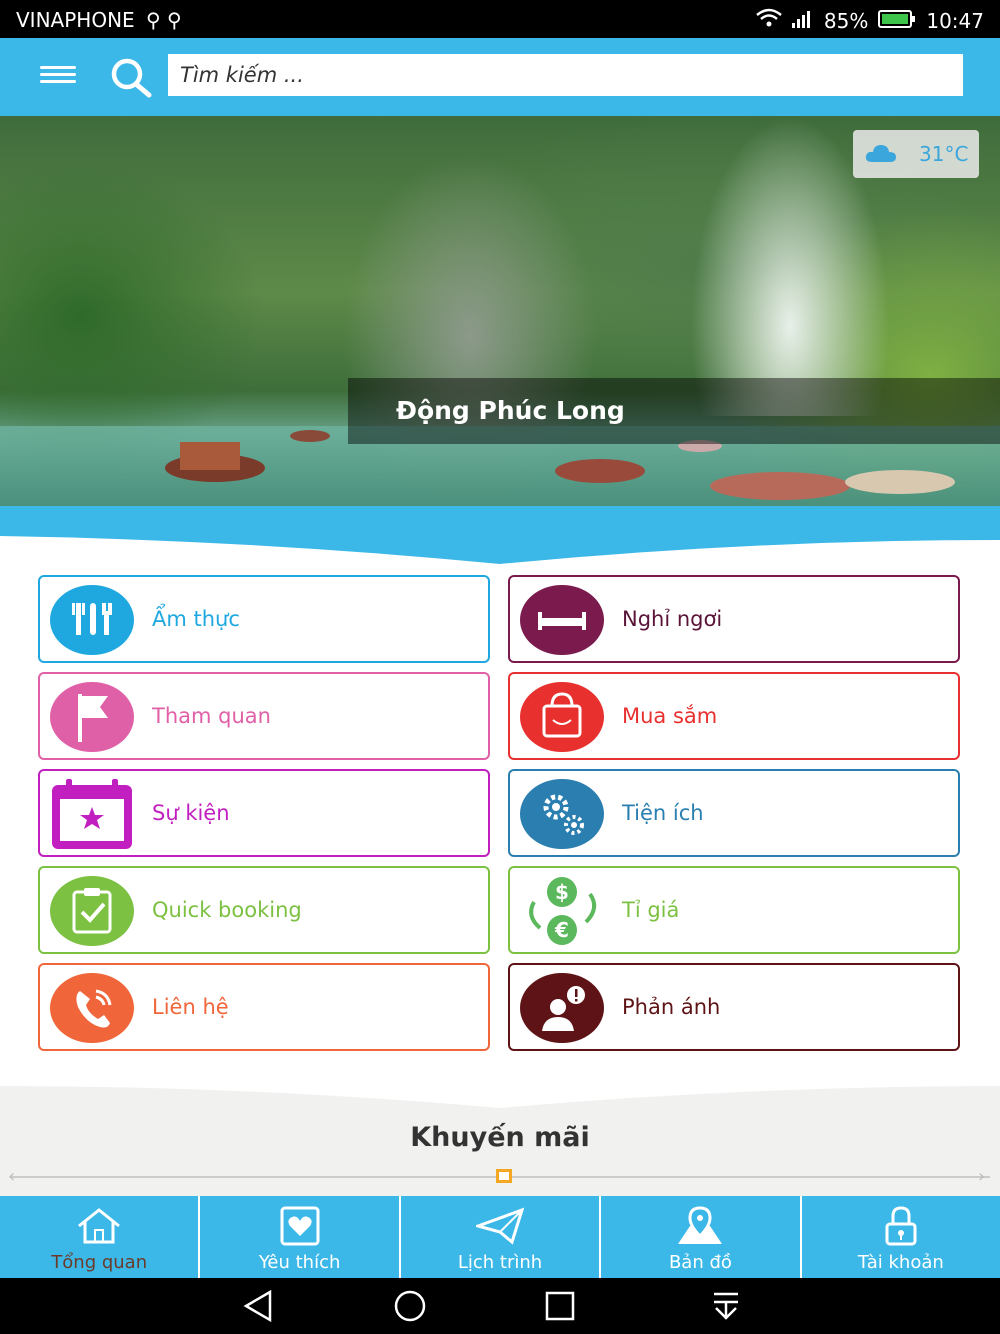 The width and height of the screenshot is (1000, 1334). I want to click on wifi-icon, so click(769, 20).